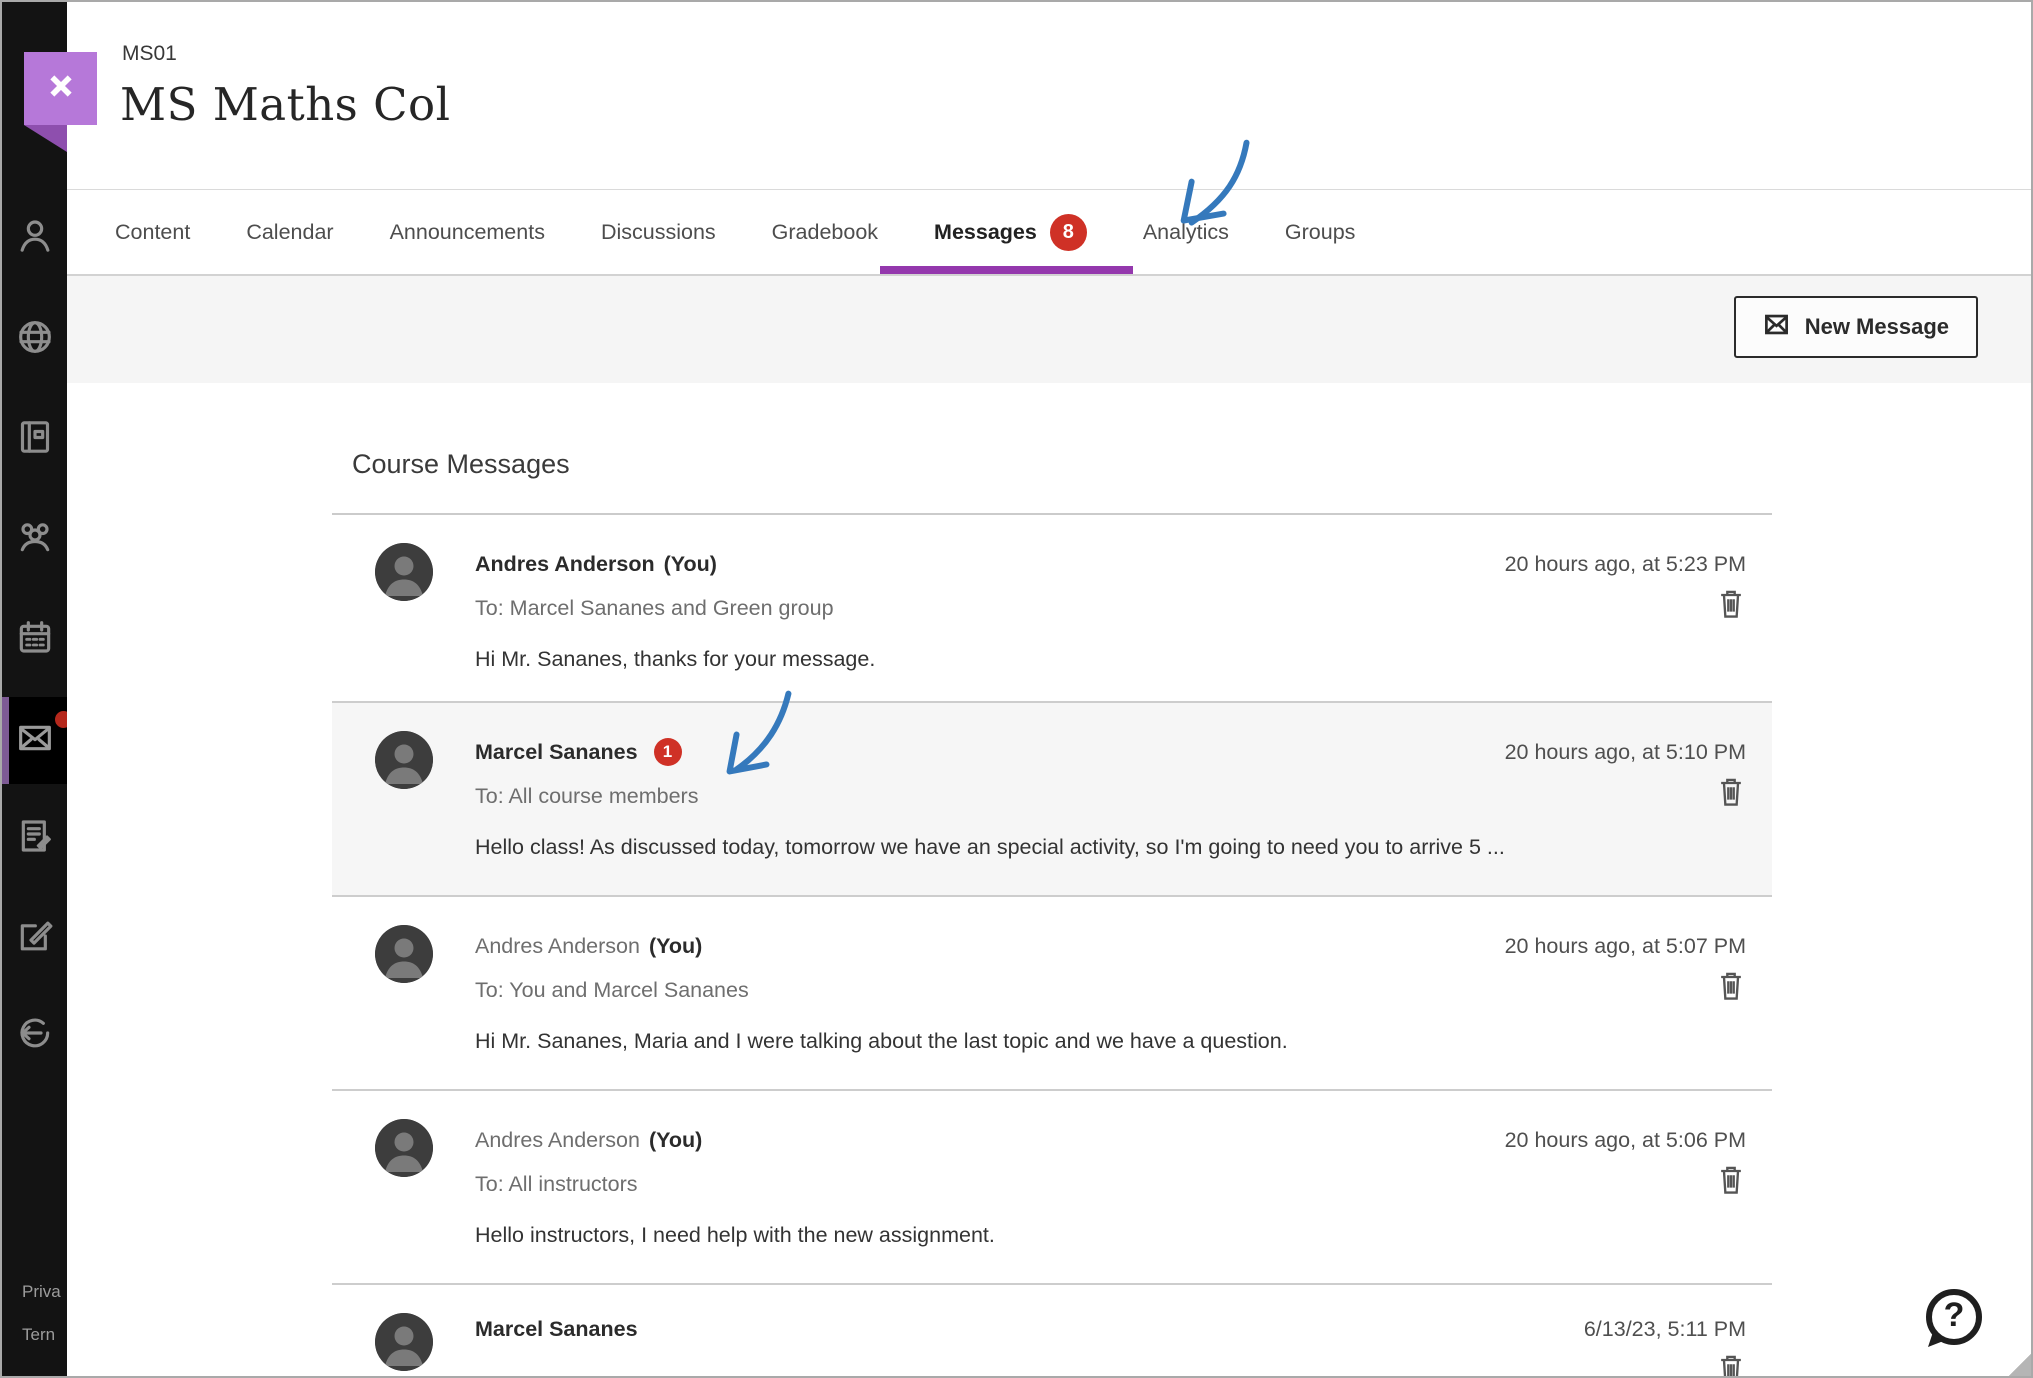 The image size is (2033, 1378). I want to click on help-button: ?, so click(1952, 1320).